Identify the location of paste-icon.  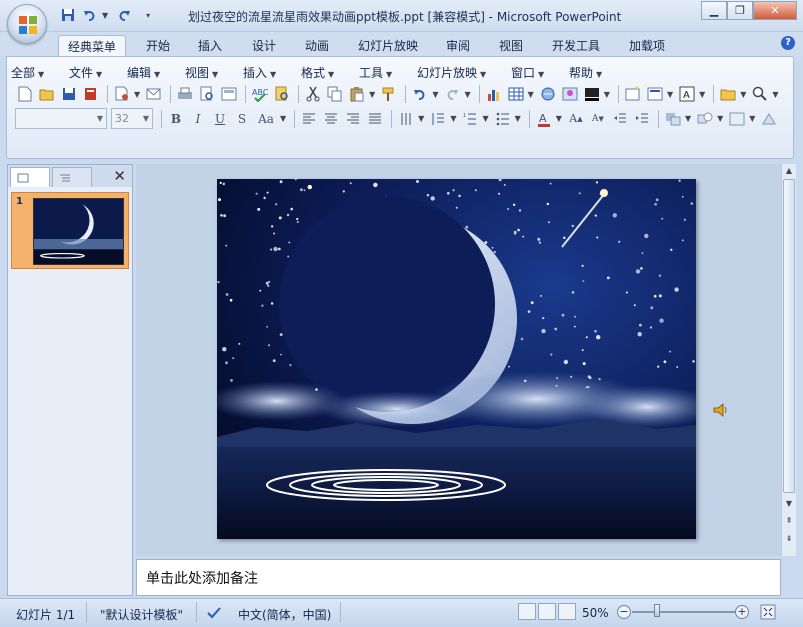
(357, 94).